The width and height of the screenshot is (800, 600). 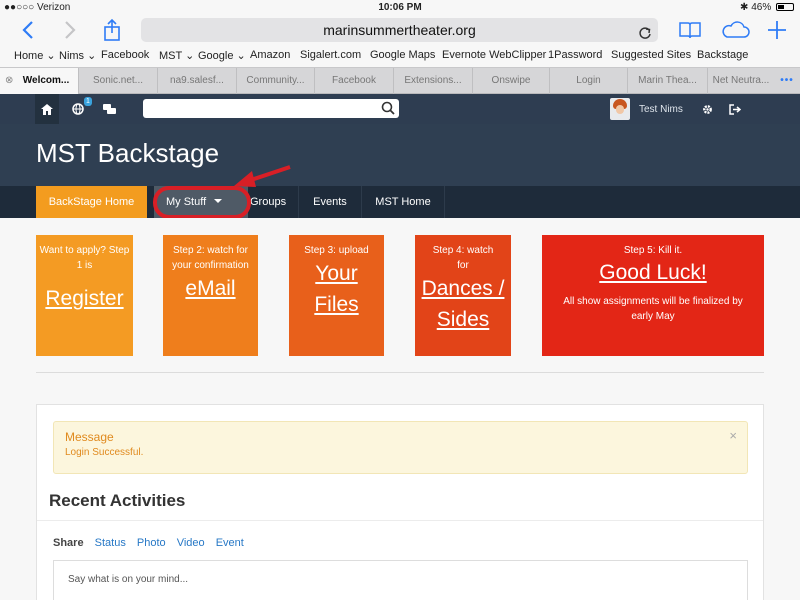 I want to click on good-luck-link: Good Luck!, so click(x=653, y=273).